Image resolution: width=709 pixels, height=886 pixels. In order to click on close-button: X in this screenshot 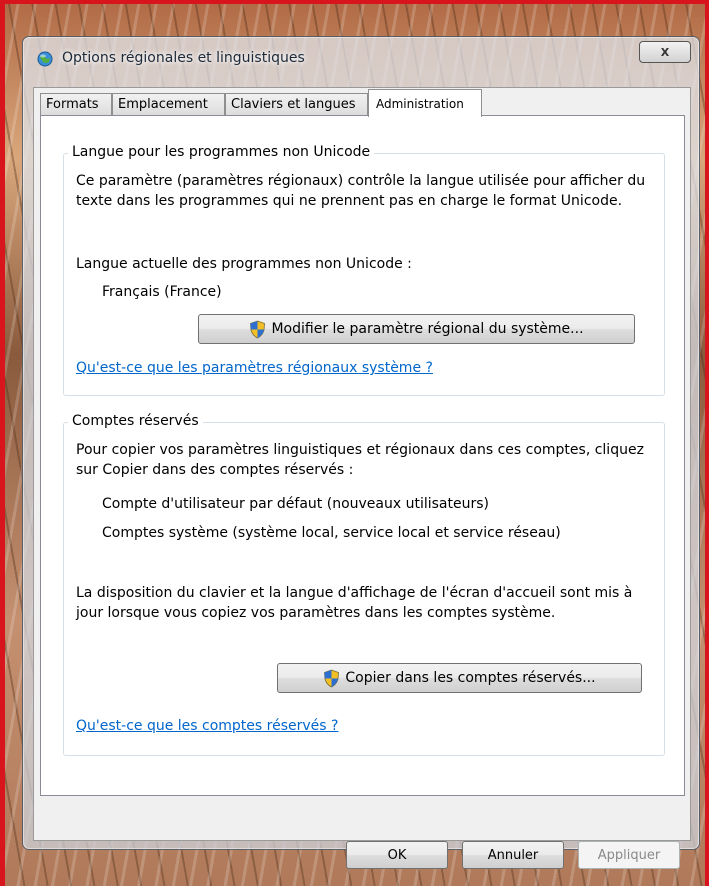, I will do `click(665, 52)`.